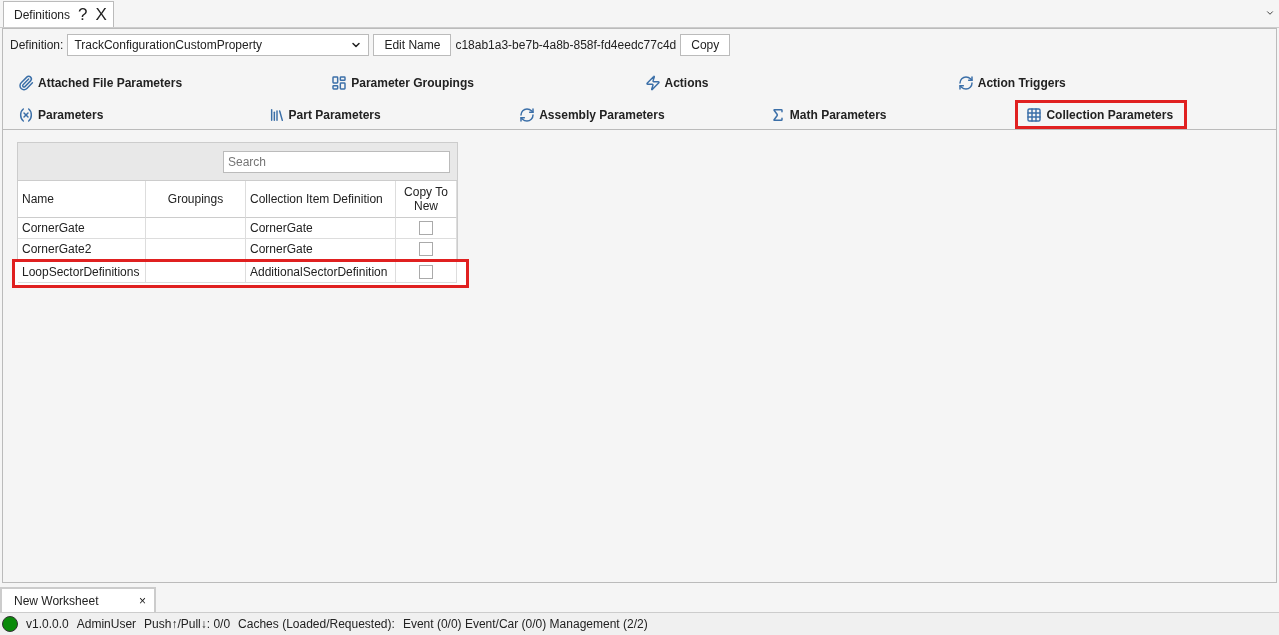  Describe the element at coordinates (218, 45) in the screenshot. I see `definition-dropdown: TrackConfigurationCustomProperty` at that location.